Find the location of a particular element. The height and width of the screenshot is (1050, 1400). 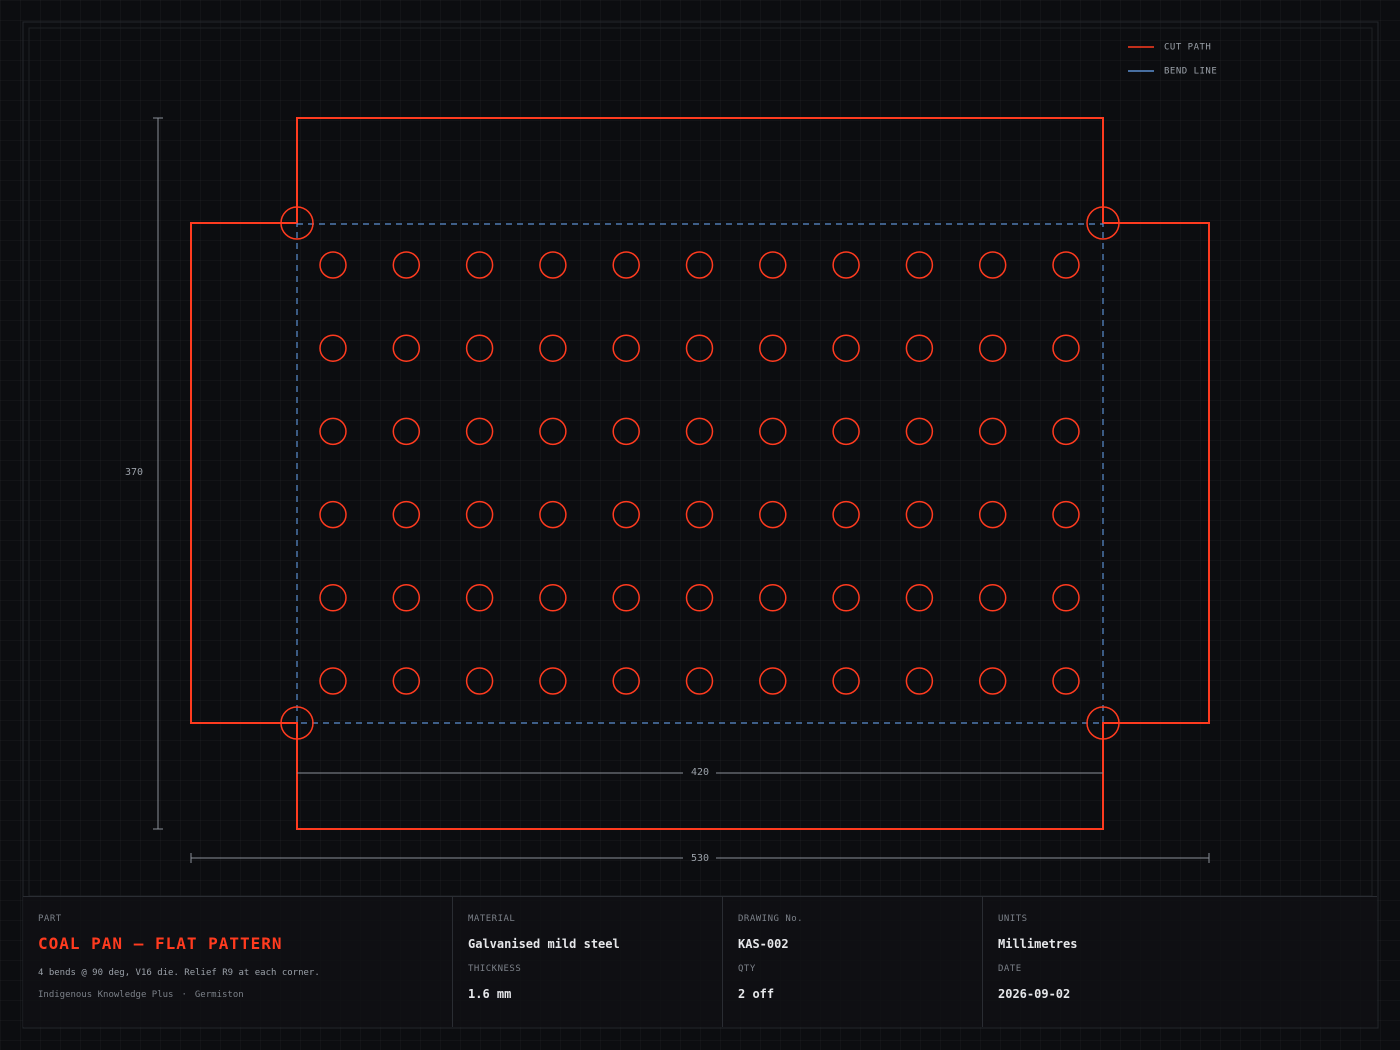

part-org-line: Indigenous Knowledge Plus · Germiston is located at coordinates (237, 995).